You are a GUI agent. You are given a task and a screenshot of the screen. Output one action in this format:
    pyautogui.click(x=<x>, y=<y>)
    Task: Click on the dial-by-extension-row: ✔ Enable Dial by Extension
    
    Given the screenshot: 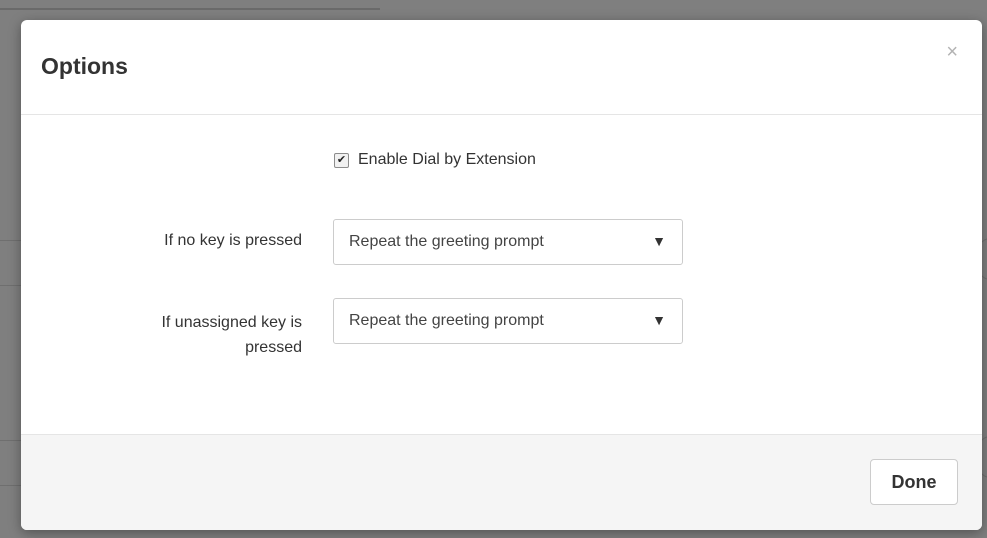 What is the action you would take?
    pyautogui.click(x=435, y=160)
    